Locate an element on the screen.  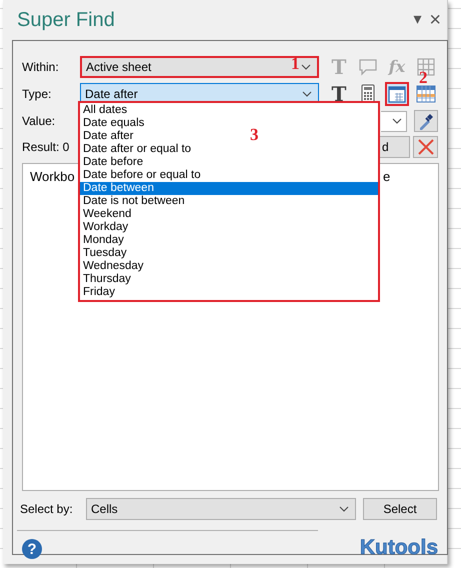
dropdown-option: Date equals is located at coordinates (112, 123).